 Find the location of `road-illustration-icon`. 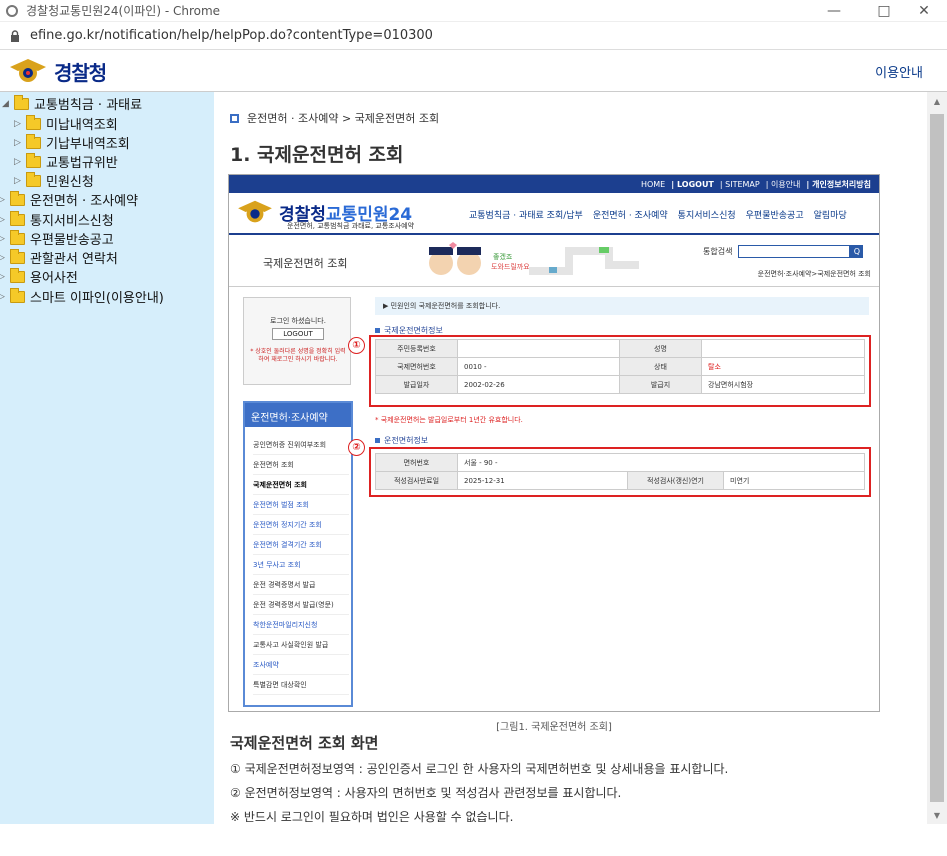

road-illustration-icon is located at coordinates (584, 261).